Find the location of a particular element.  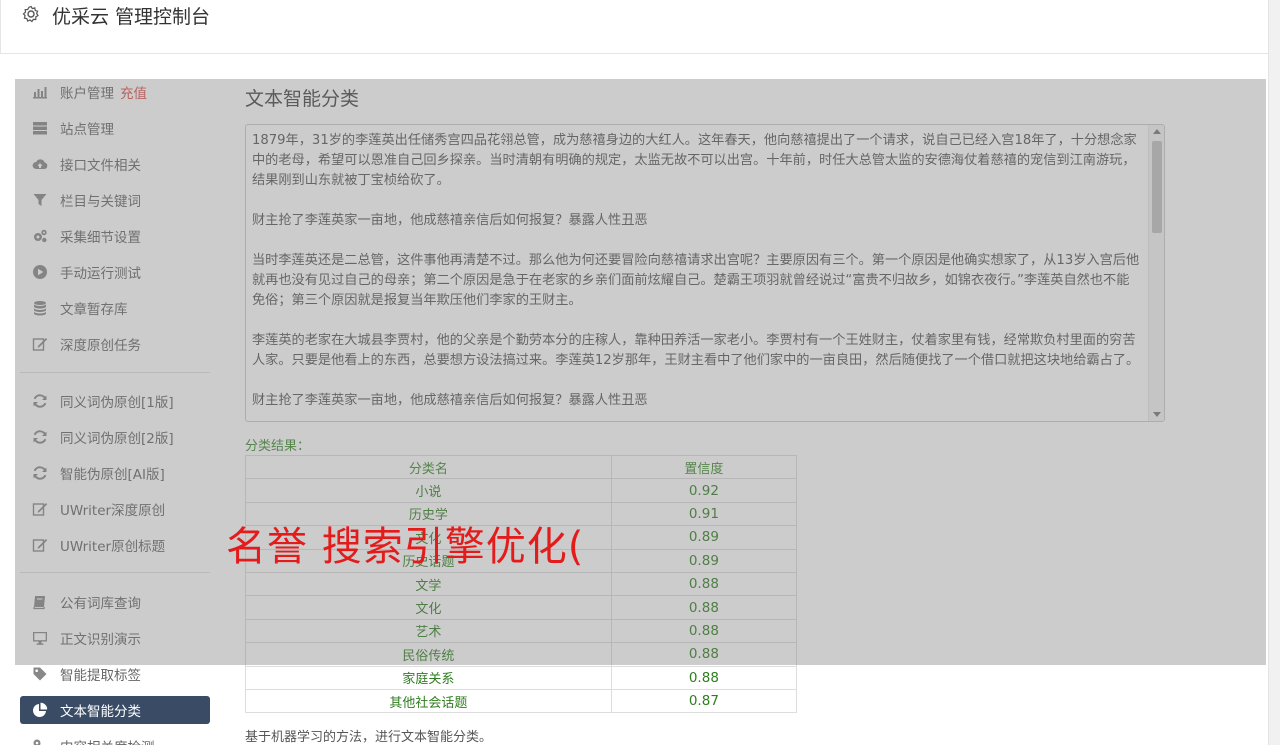

confidence-cell: 0.87 is located at coordinates (704, 701).